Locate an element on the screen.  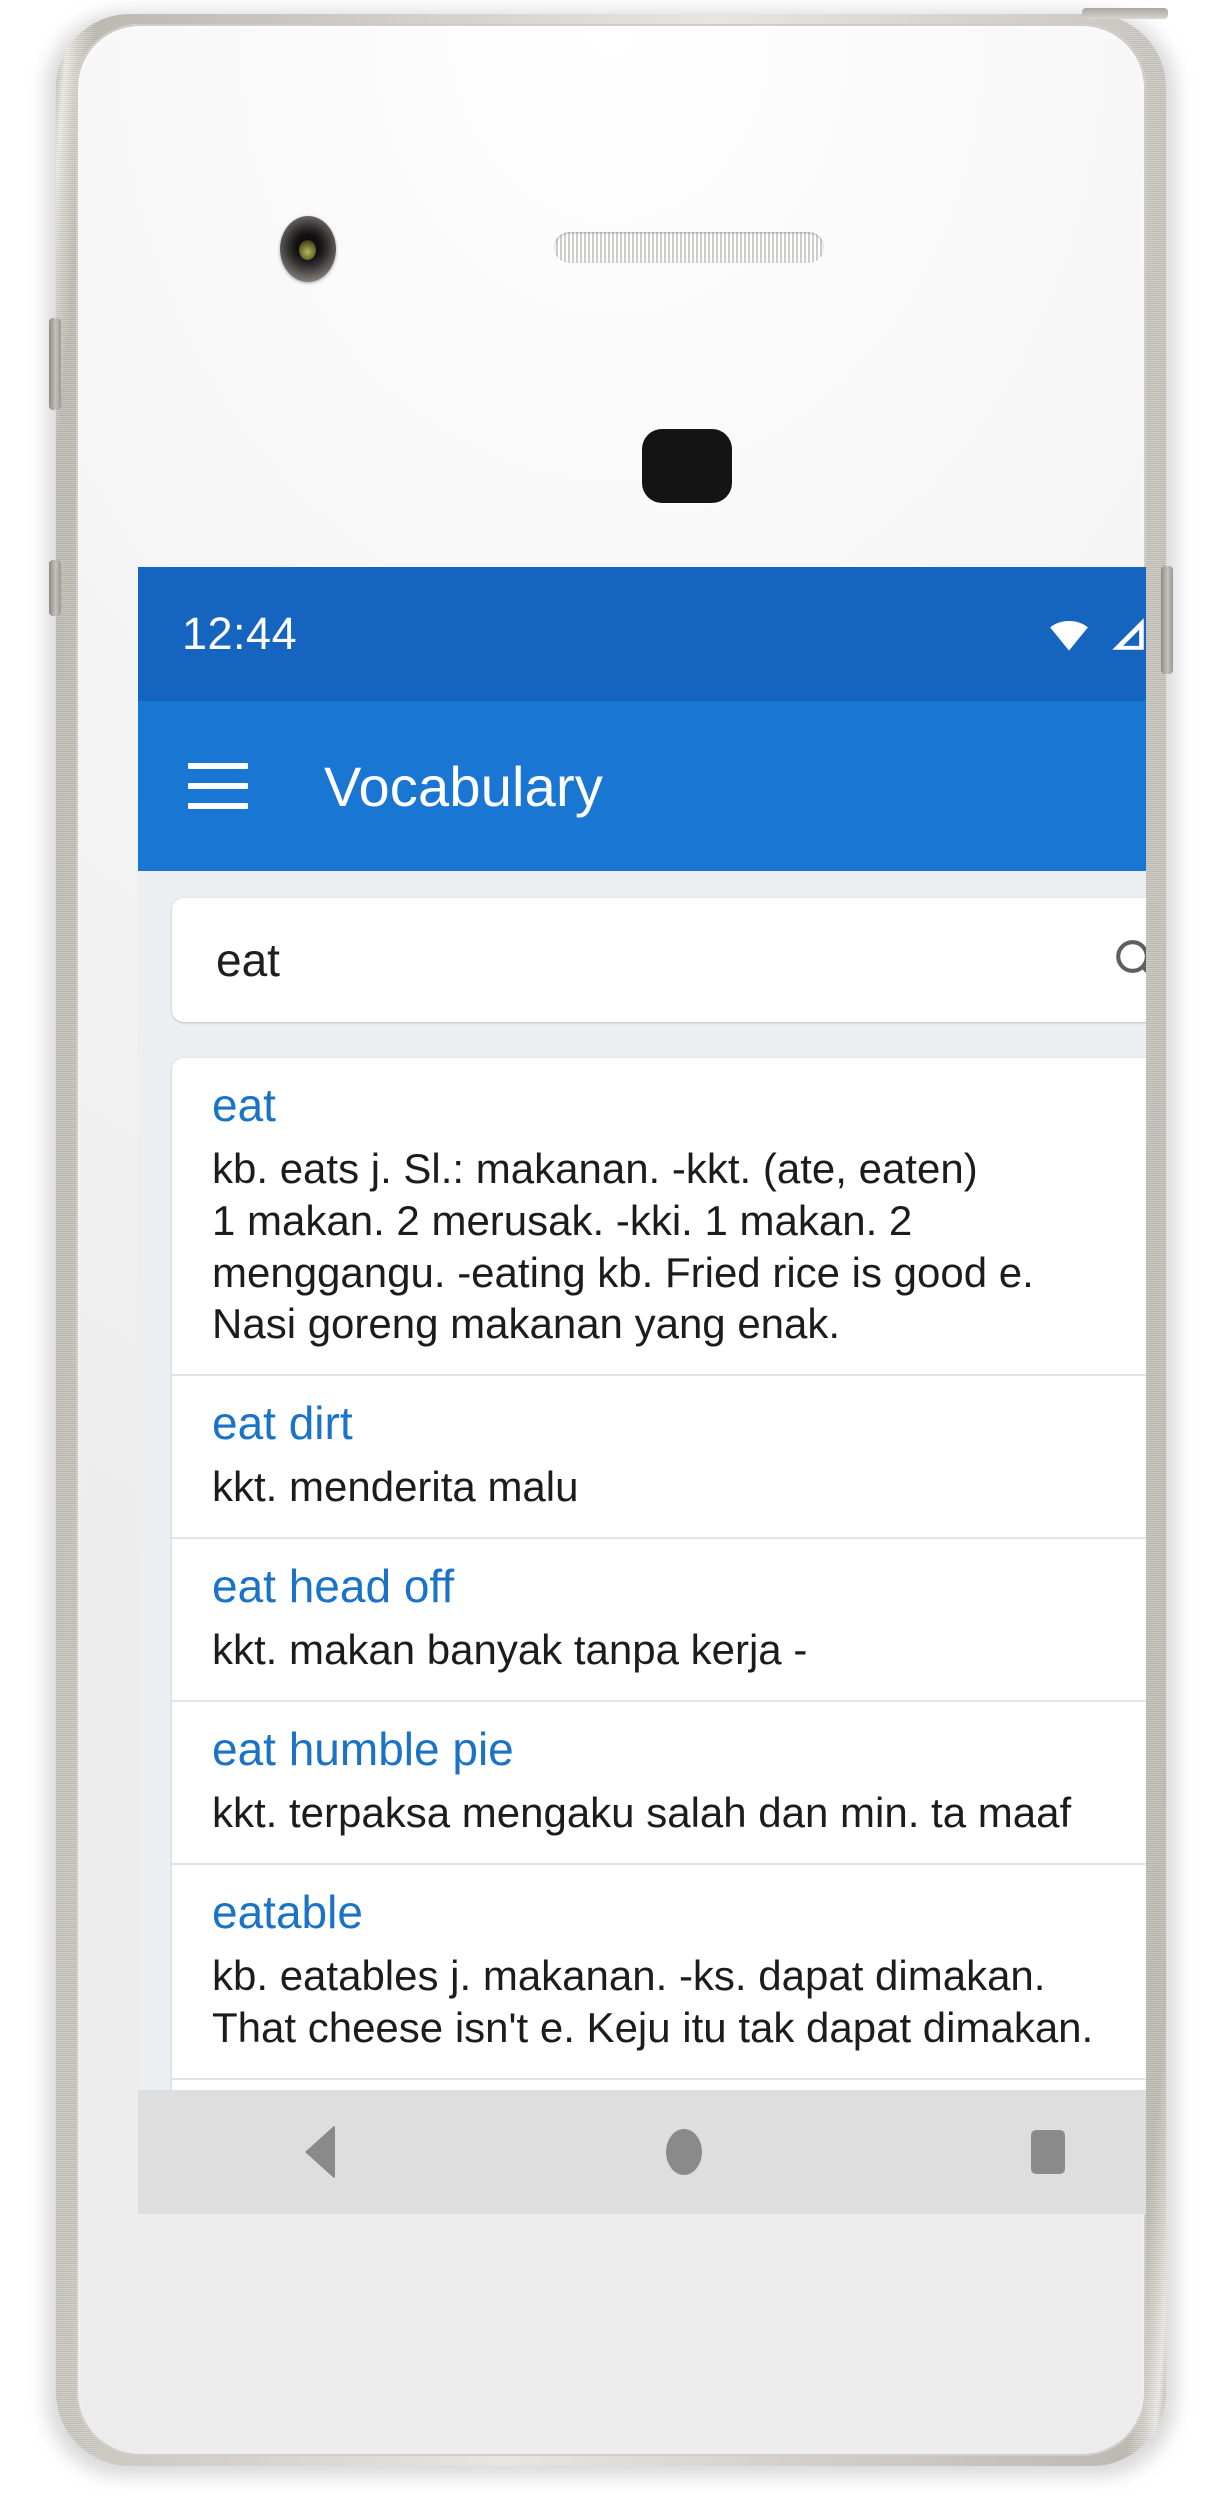
status-bar-icons is located at coordinates (1097, 634).